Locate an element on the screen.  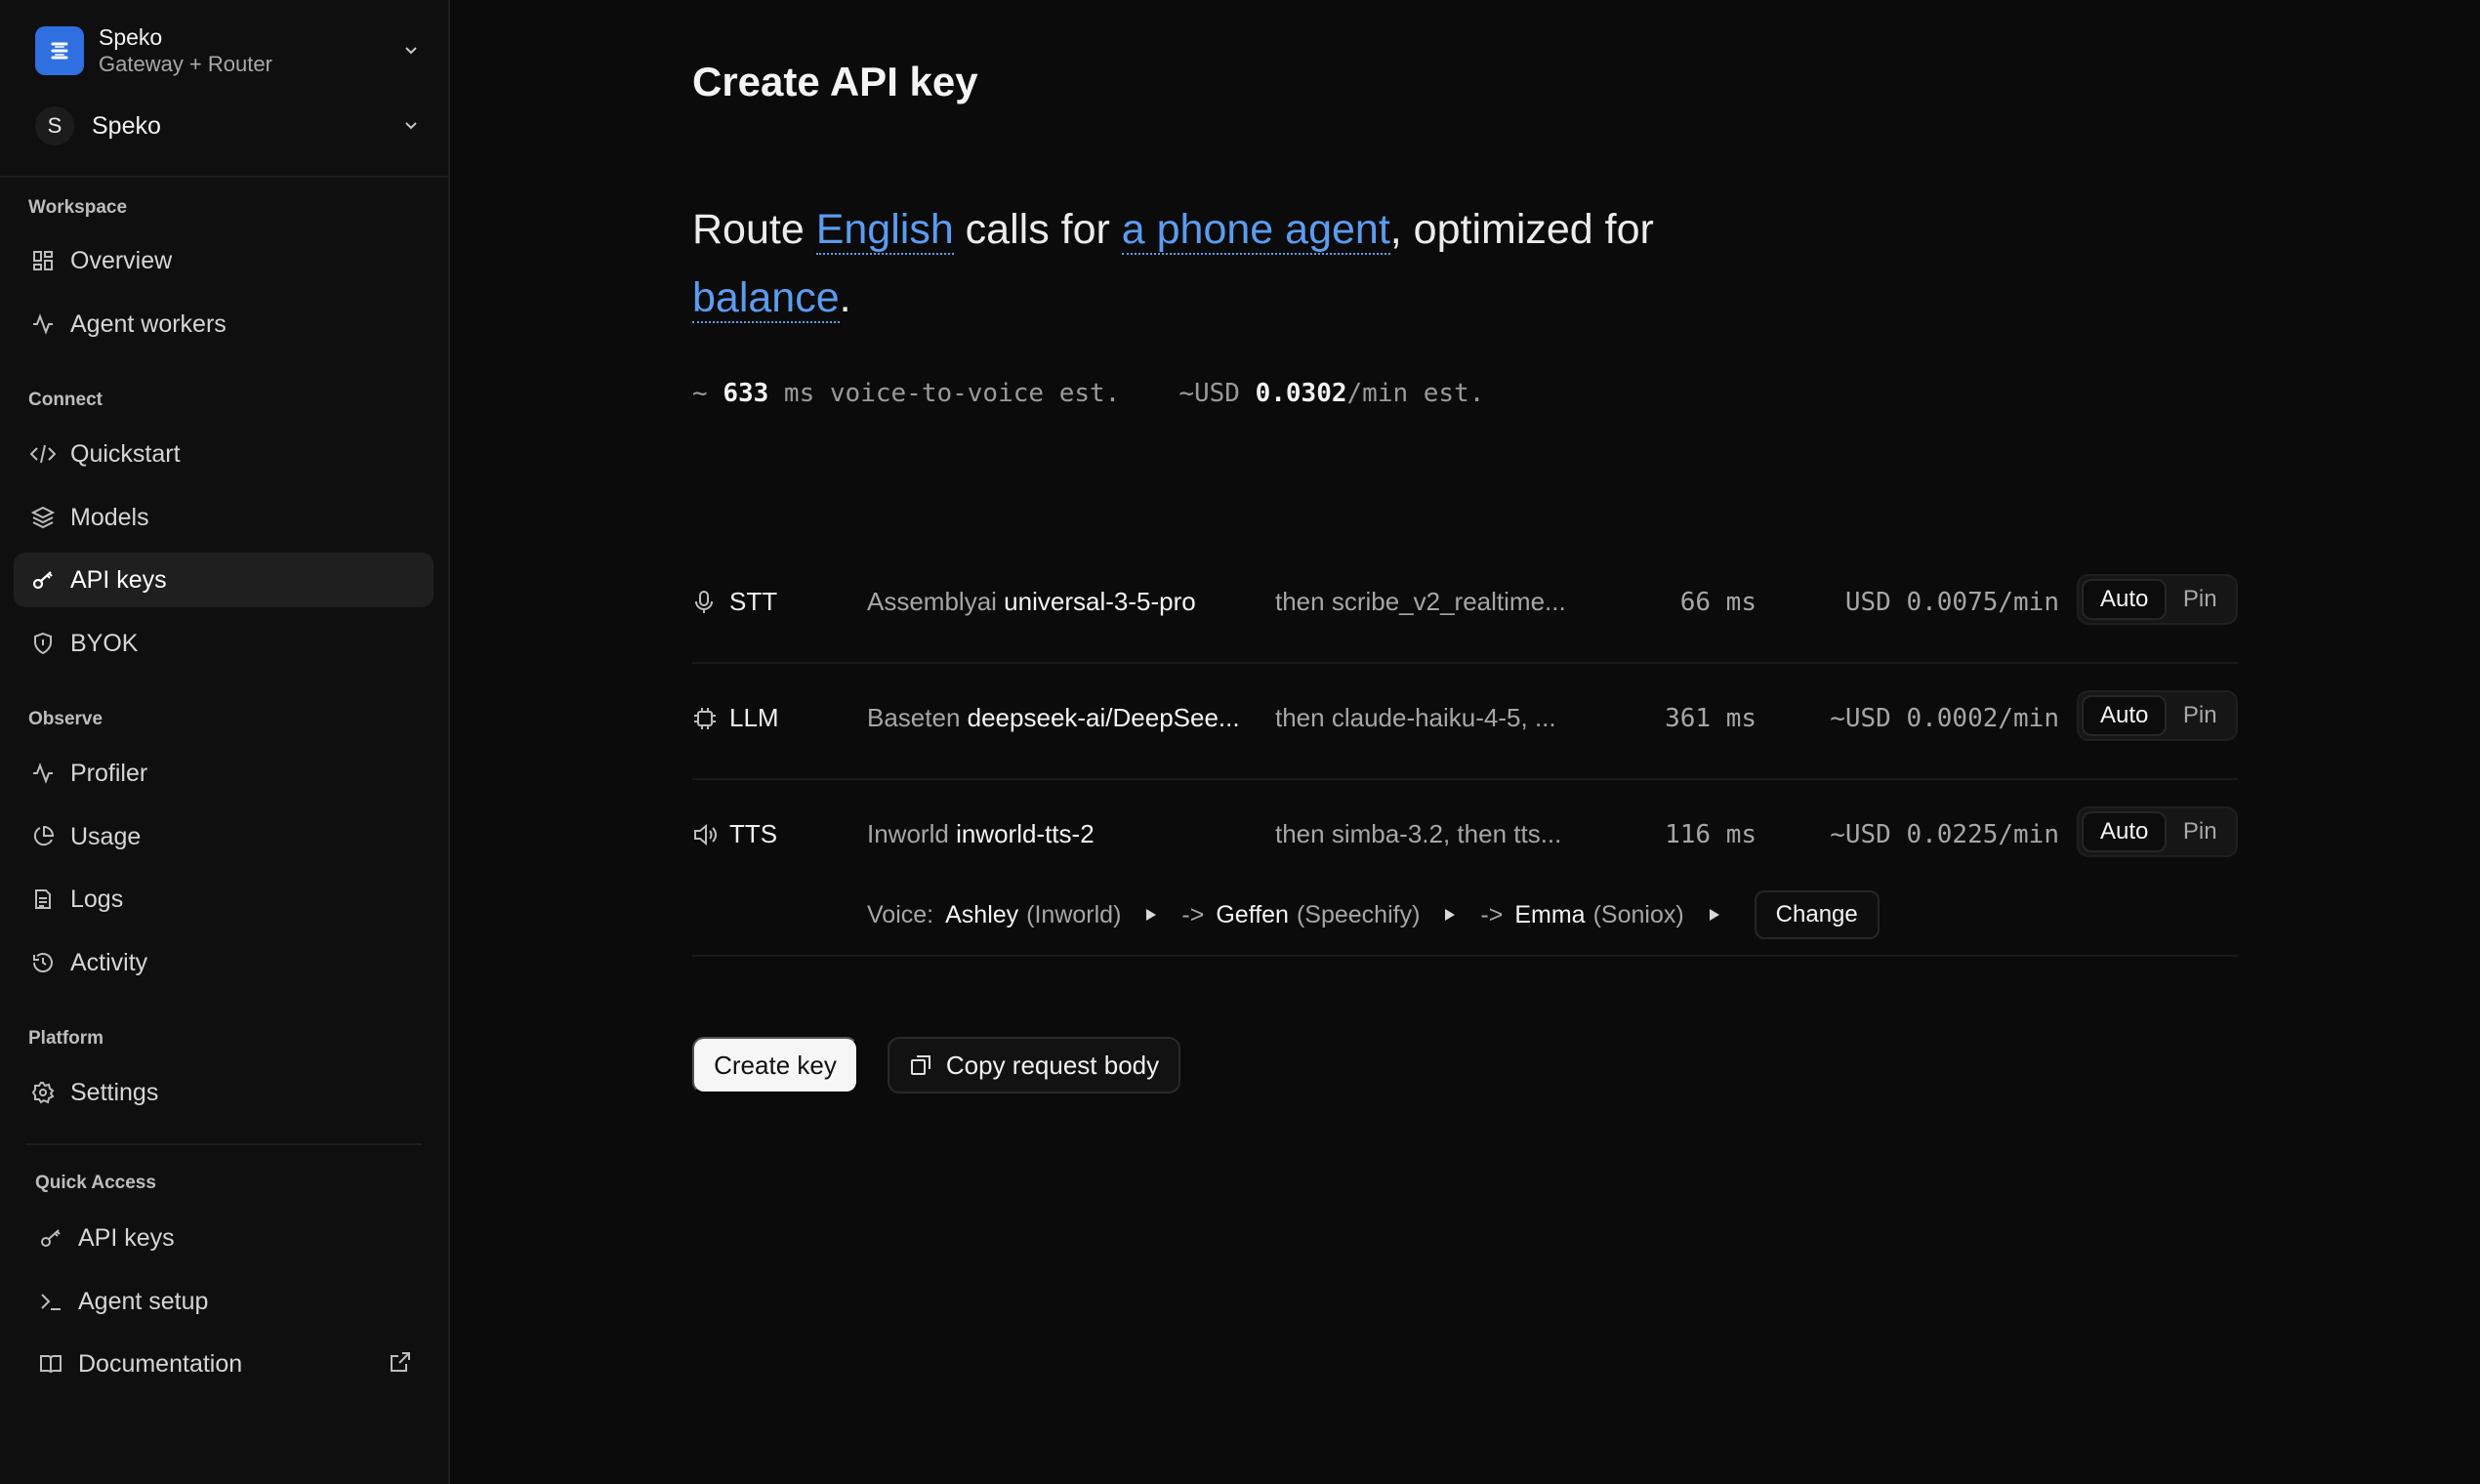
create-key-button: Create key is located at coordinates (775, 1065).